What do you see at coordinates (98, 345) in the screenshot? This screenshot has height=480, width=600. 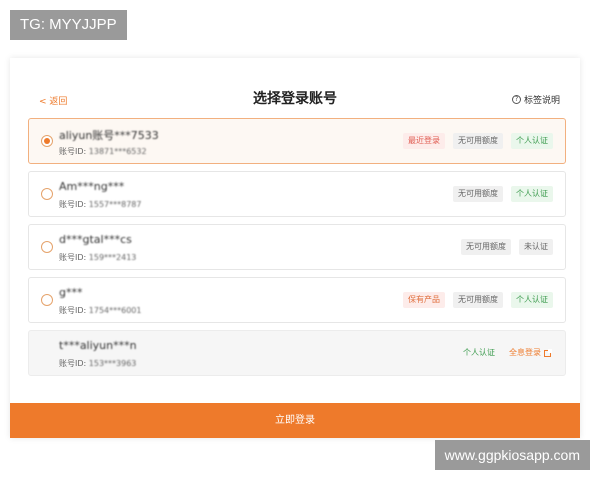 I see `account-name: t***aliyun***n` at bounding box center [98, 345].